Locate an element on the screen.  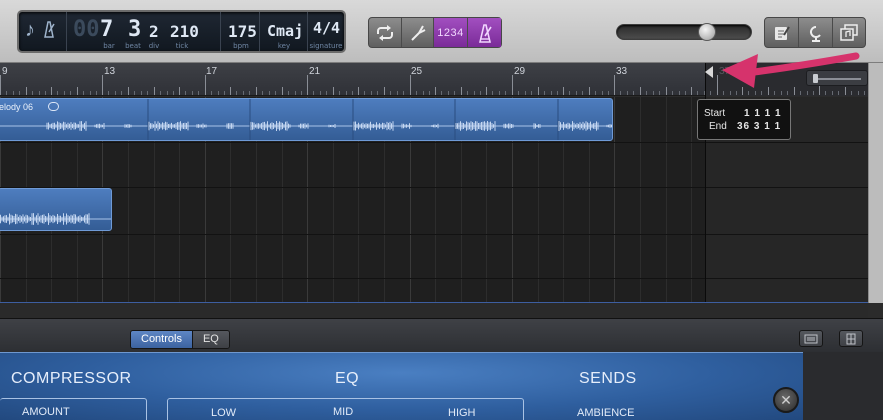
master-volume-slider is located at coordinates (684, 32).